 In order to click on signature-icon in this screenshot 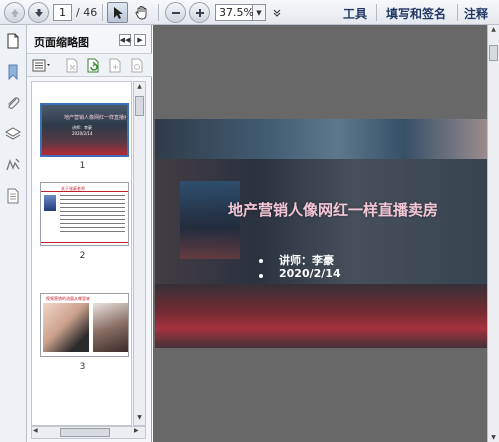, I will do `click(13, 165)`.